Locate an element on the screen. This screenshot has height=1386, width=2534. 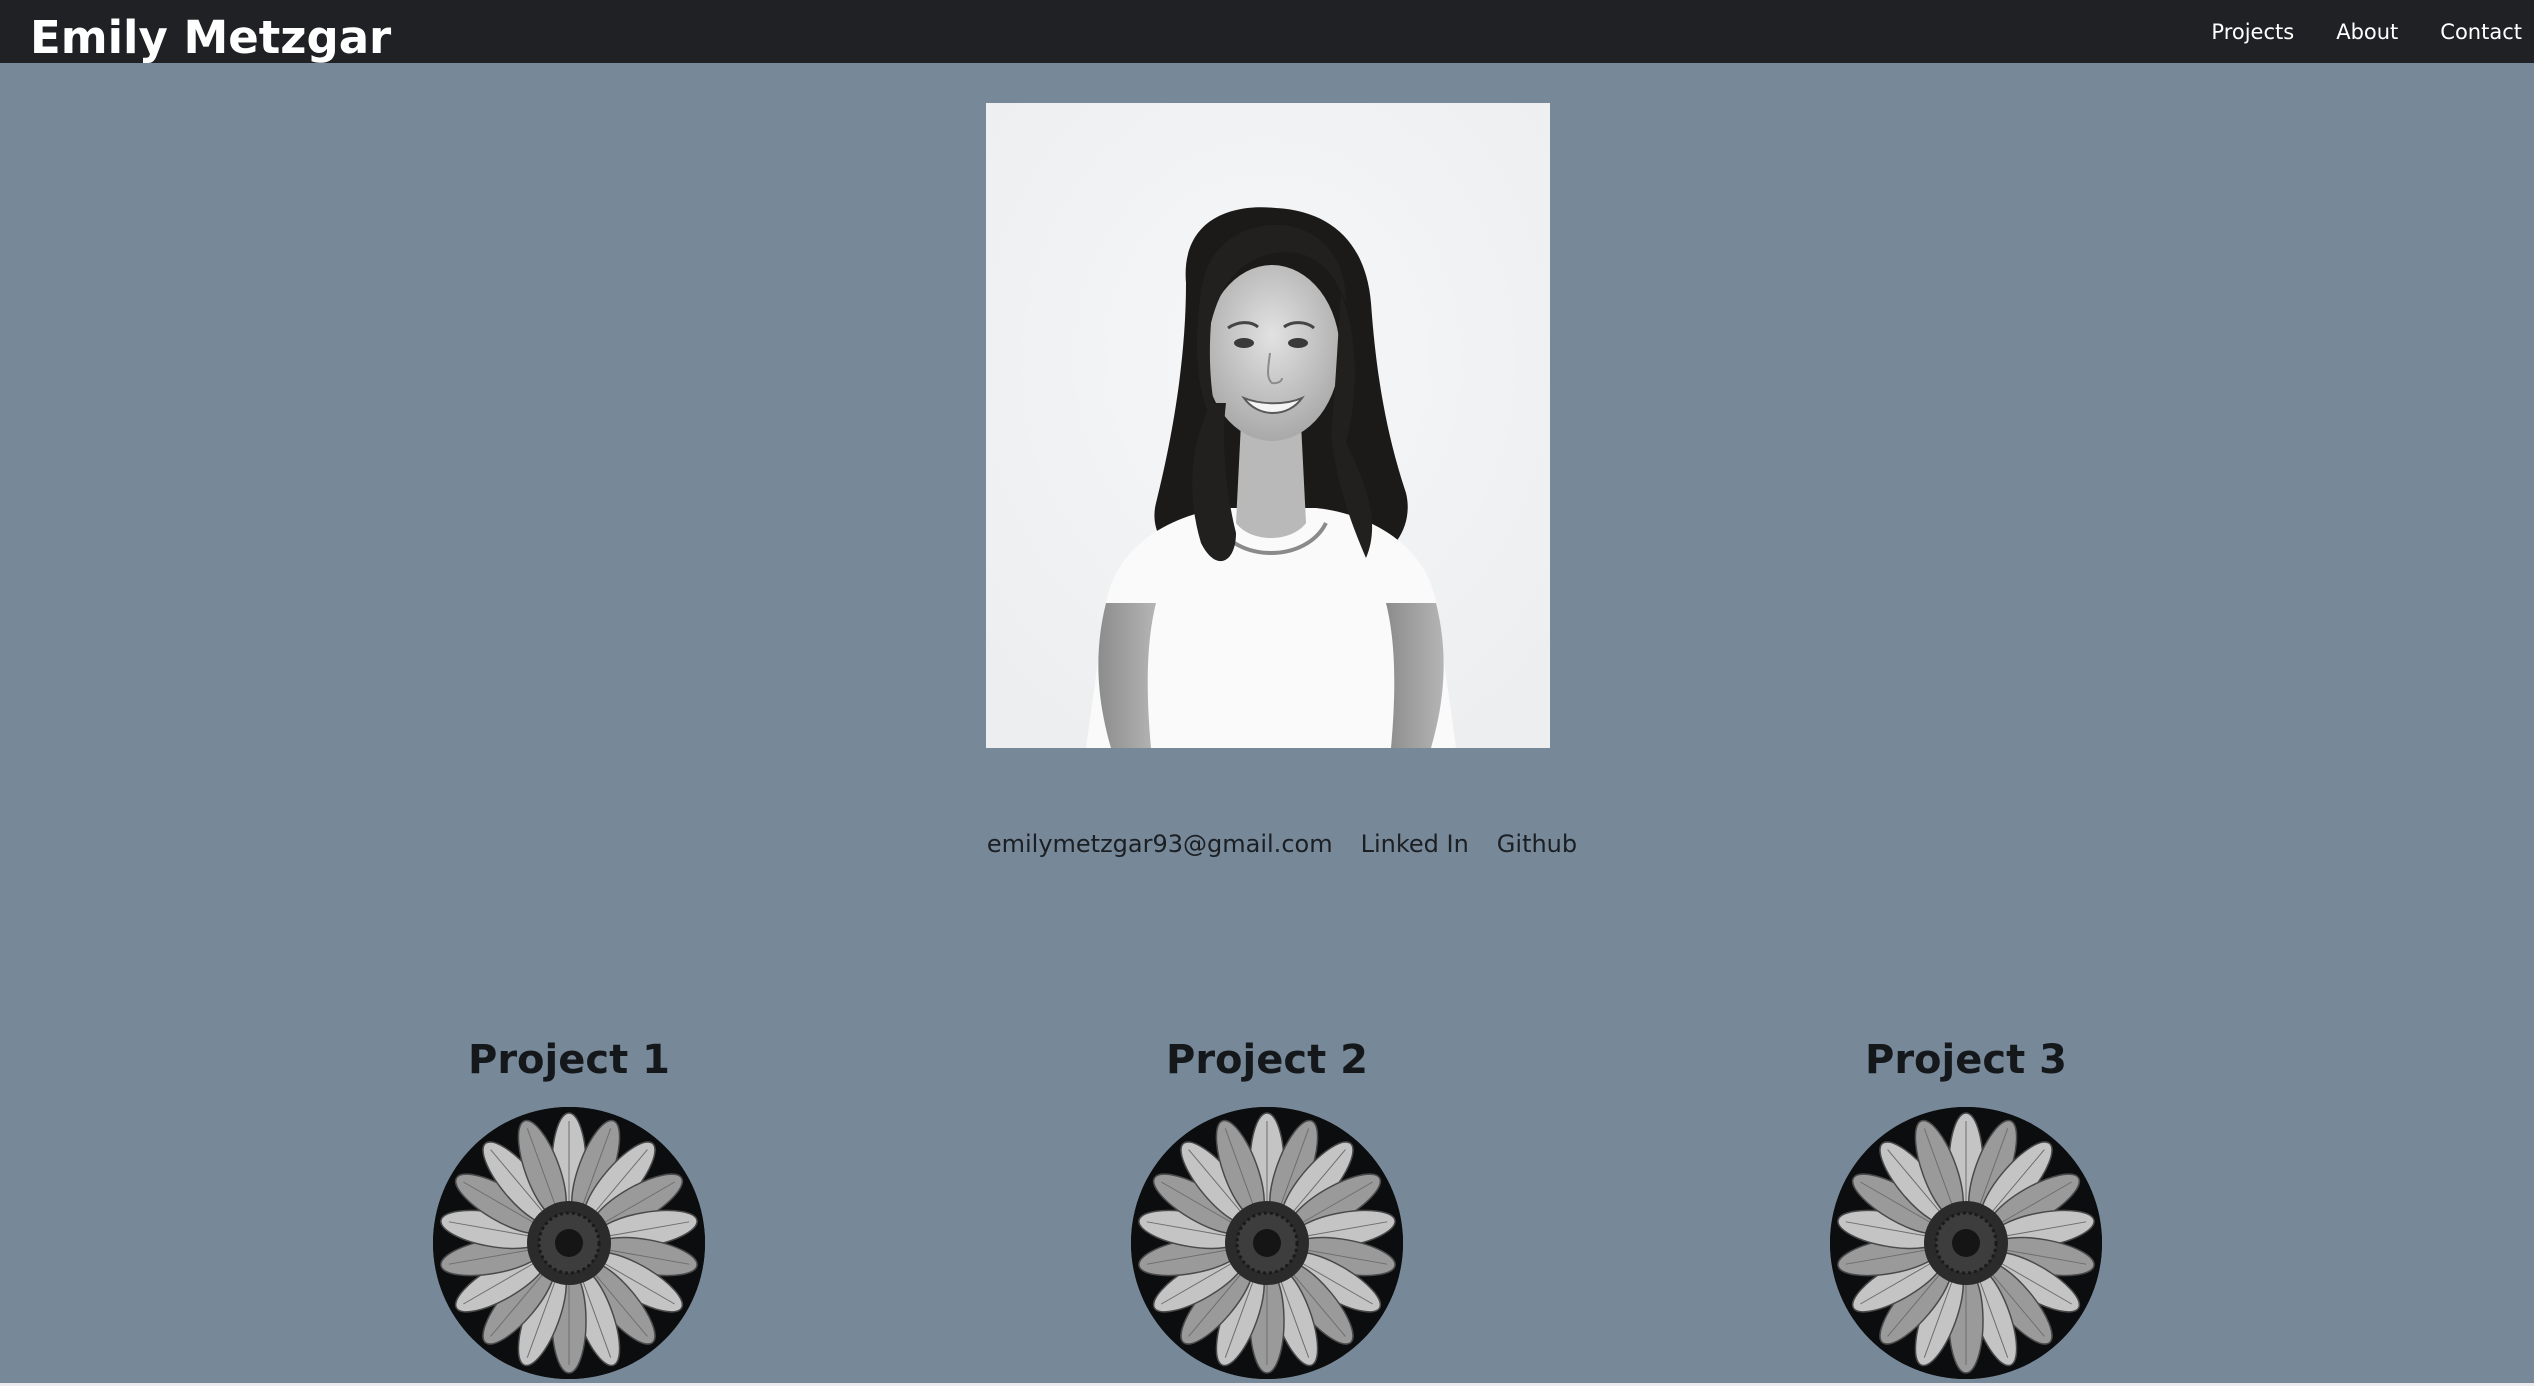
project-title: Project 3 is located at coordinates (1966, 1060).